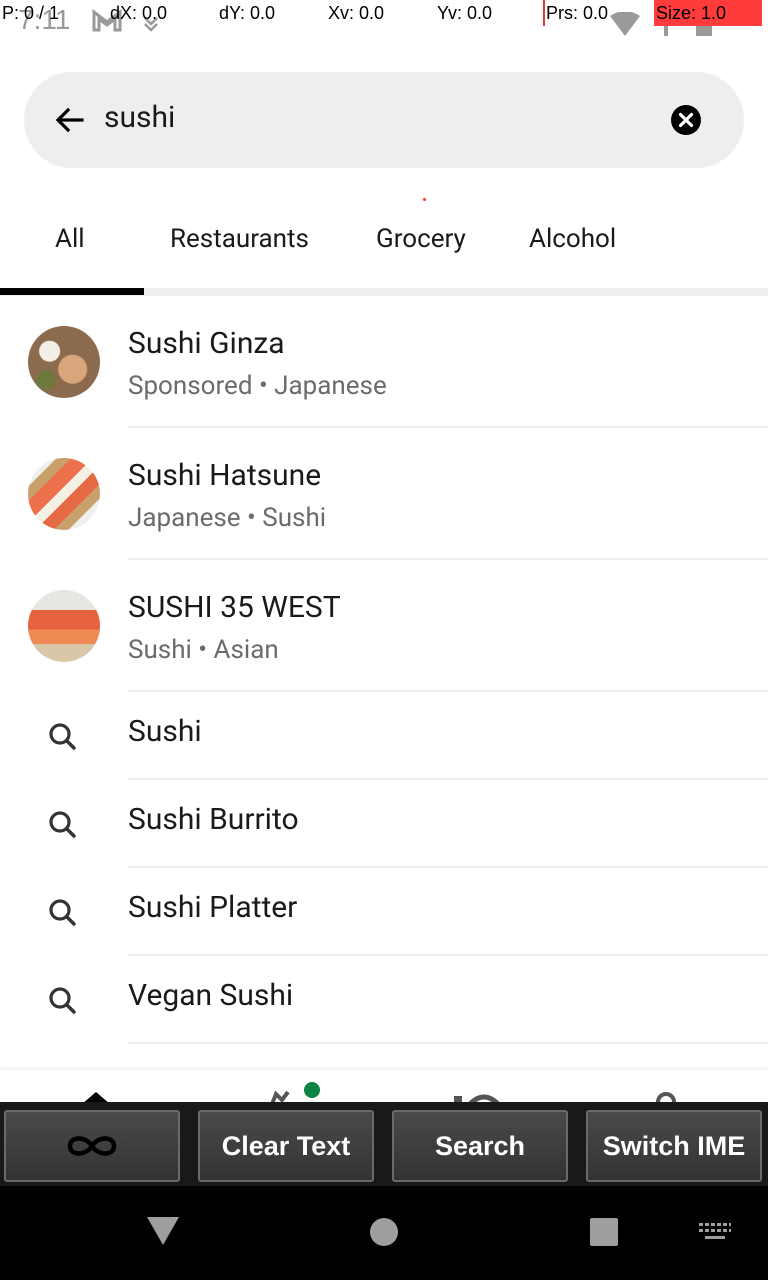  I want to click on restaurant-result: Sushi Hatsune Japanese • Sushi, so click(384, 494).